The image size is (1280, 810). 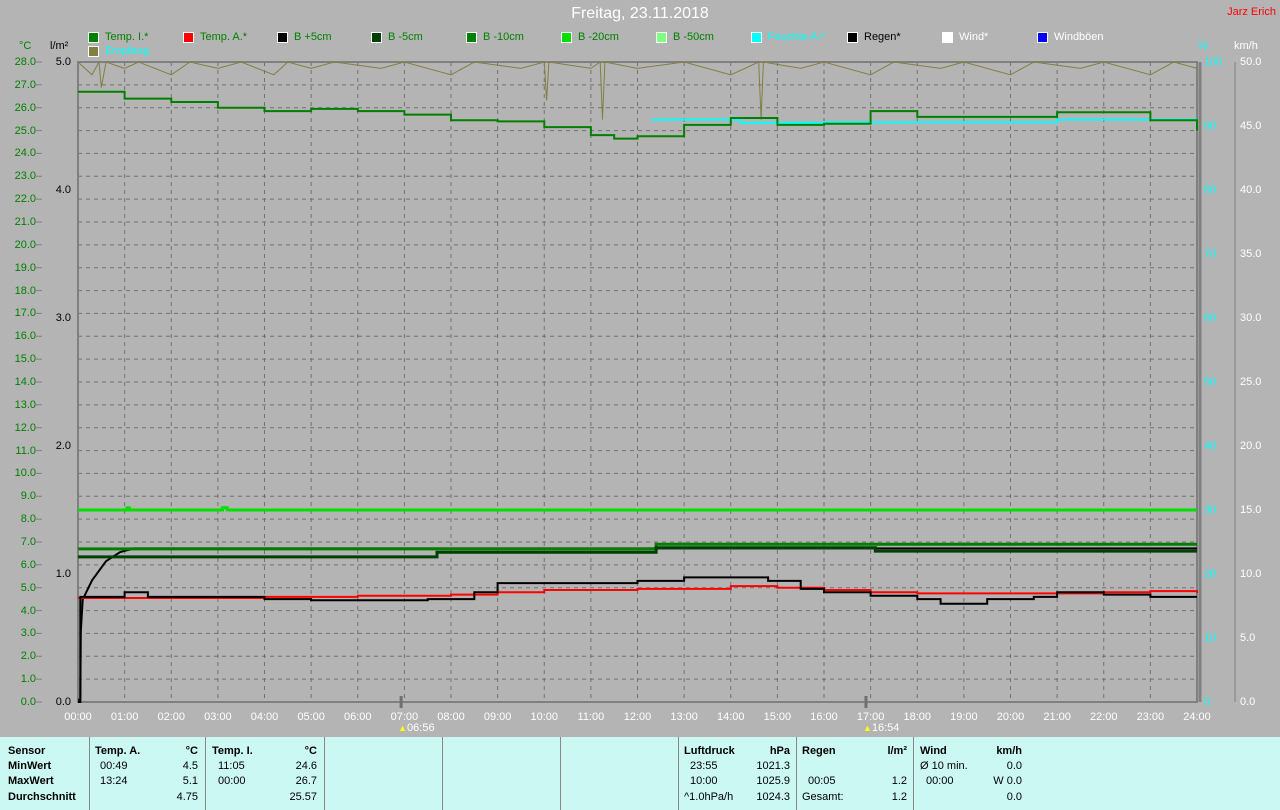 I want to click on wind-avg-label: Ø 10 min., so click(x=944, y=766).